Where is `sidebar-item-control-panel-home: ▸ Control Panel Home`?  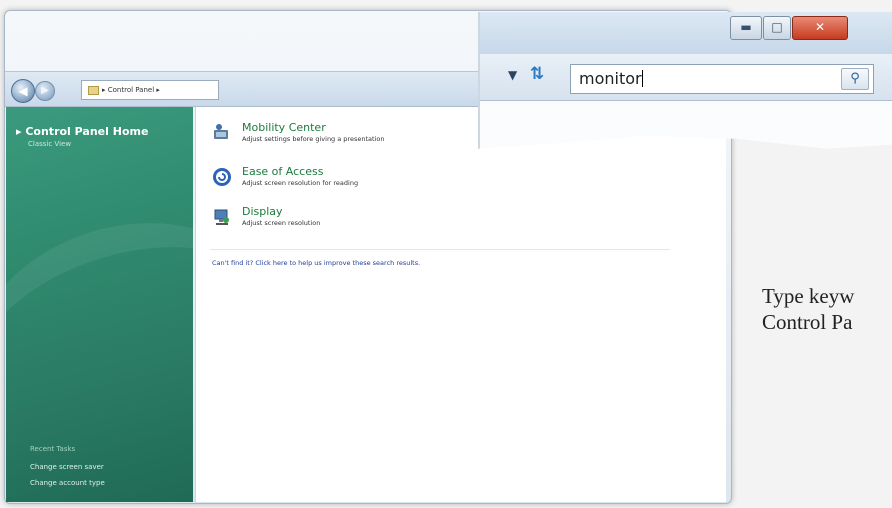
sidebar-item-control-panel-home: ▸ Control Panel Home is located at coordinates (82, 131).